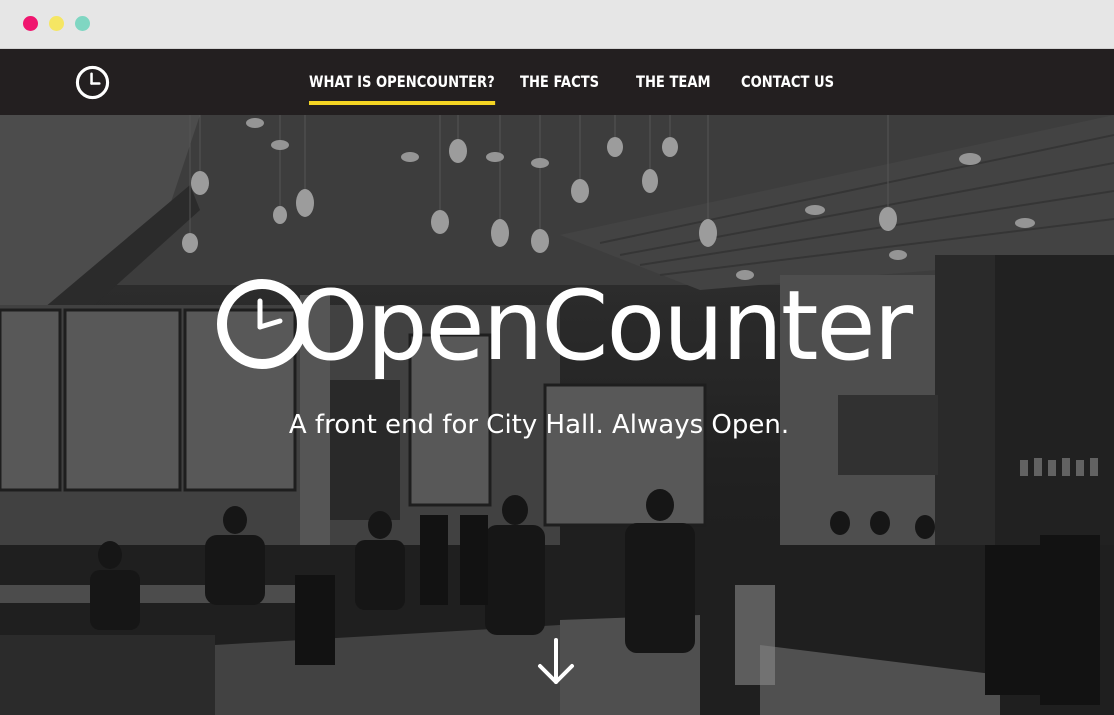 This screenshot has width=1114, height=715. Describe the element at coordinates (603, 326) in the screenshot. I see `brand-name: OpenCounter` at that location.